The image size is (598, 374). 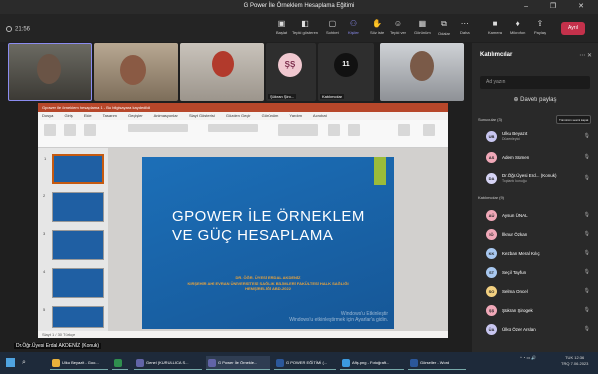 What do you see at coordinates (70, 130) in the screenshot?
I see `new-slide-icon` at bounding box center [70, 130].